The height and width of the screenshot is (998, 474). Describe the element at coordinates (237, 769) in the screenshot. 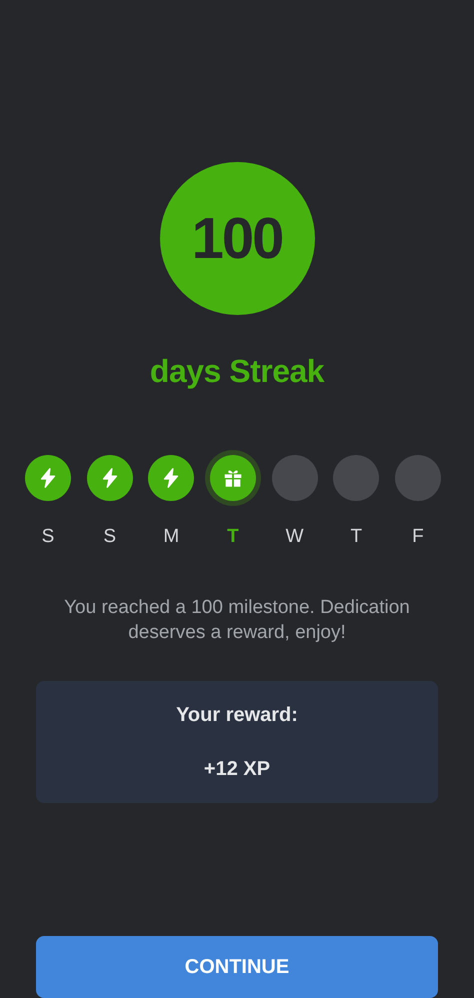

I see `reward-value: +12 XP` at that location.